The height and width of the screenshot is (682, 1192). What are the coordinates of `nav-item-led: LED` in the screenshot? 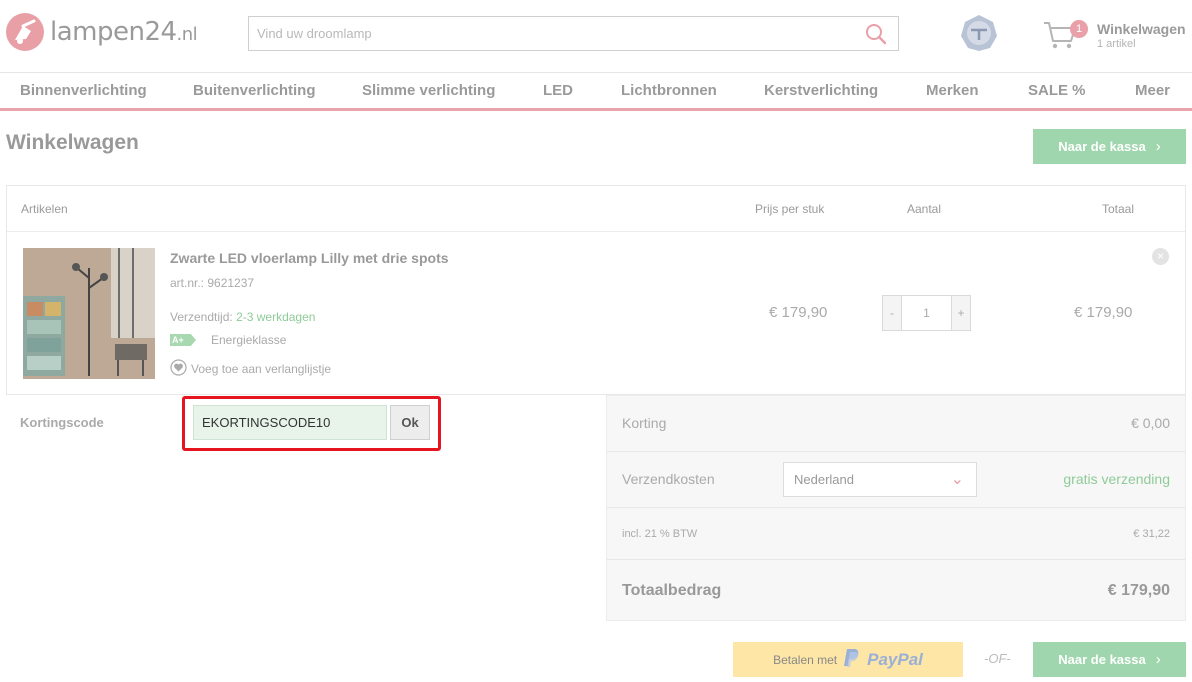 It's located at (558, 90).